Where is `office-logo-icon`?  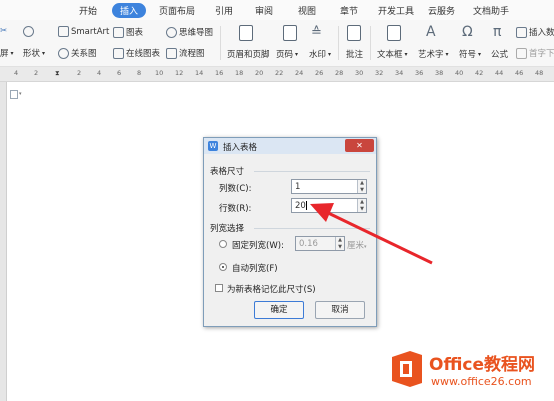
office-logo-icon is located at coordinates (407, 369).